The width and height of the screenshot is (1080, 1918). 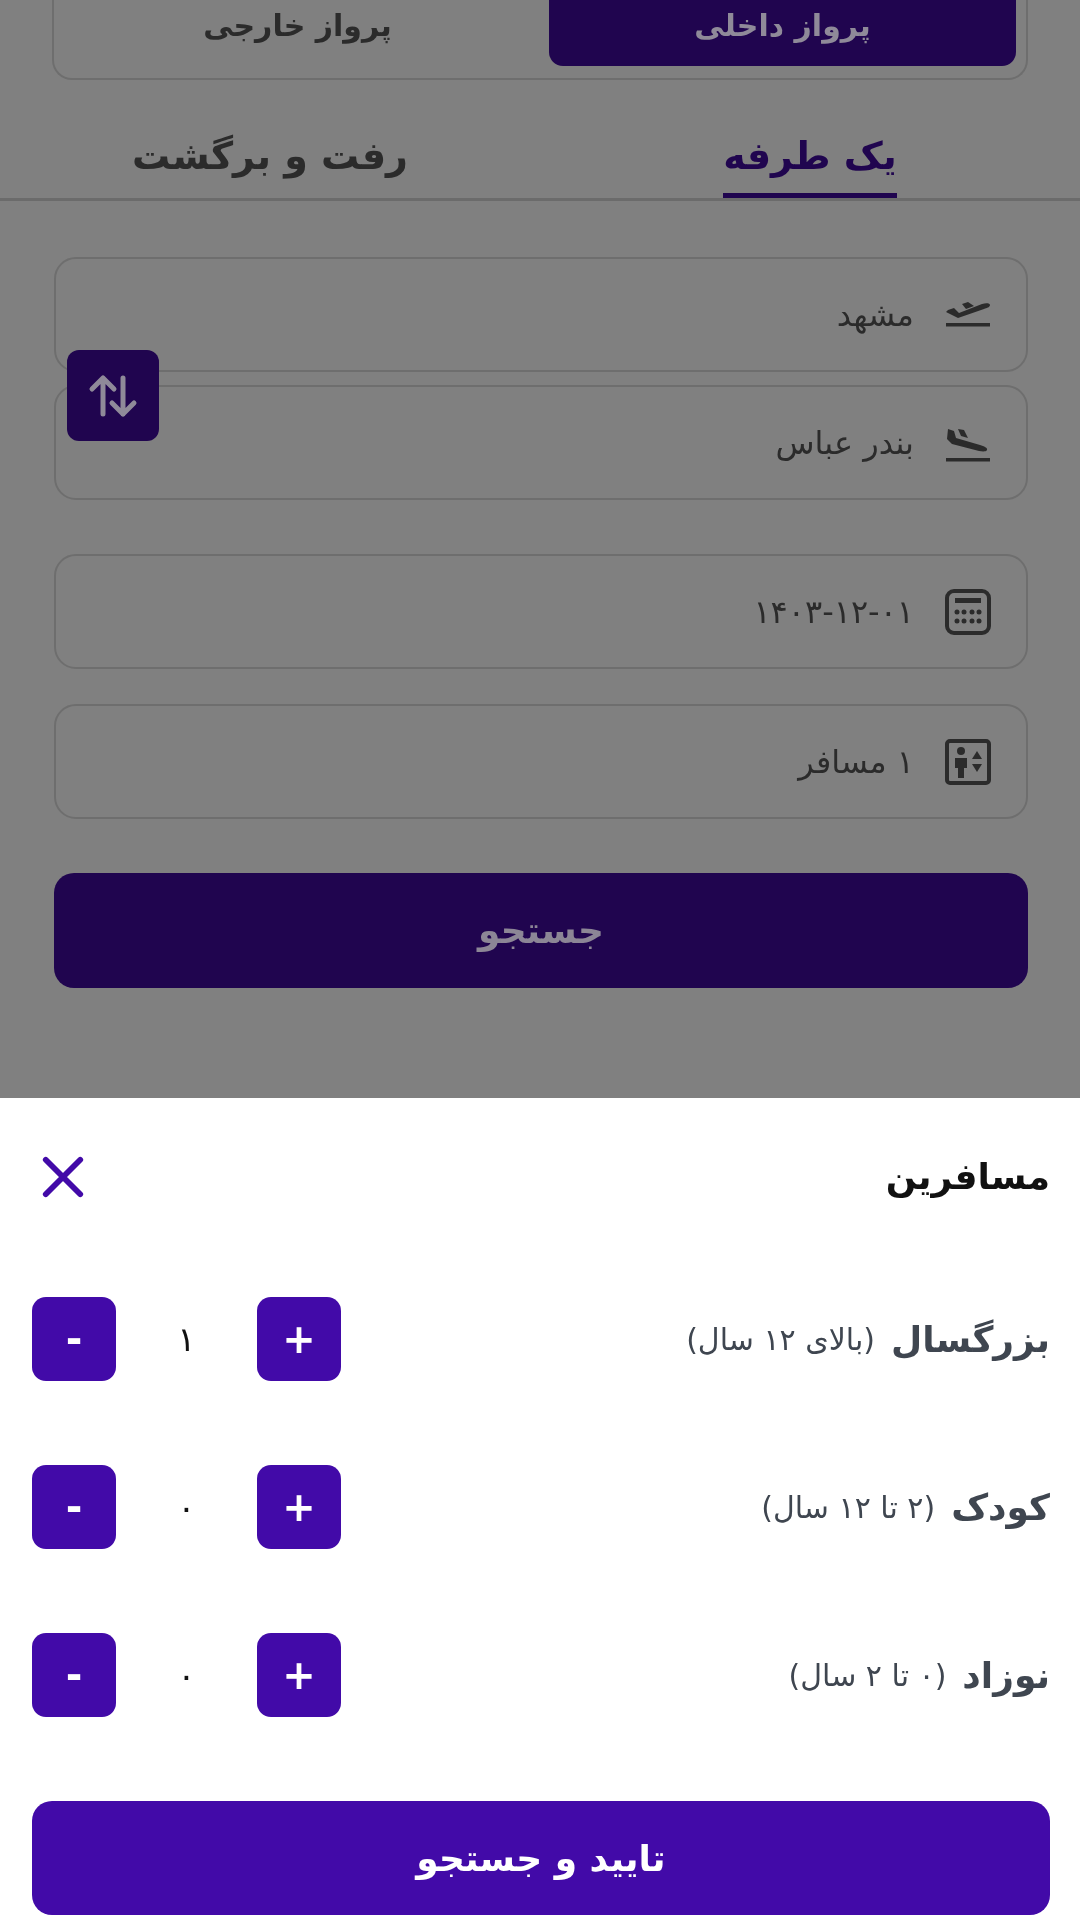 I want to click on date-field: ۱۴۰۳-۱۲-۰۱, so click(x=541, y=611).